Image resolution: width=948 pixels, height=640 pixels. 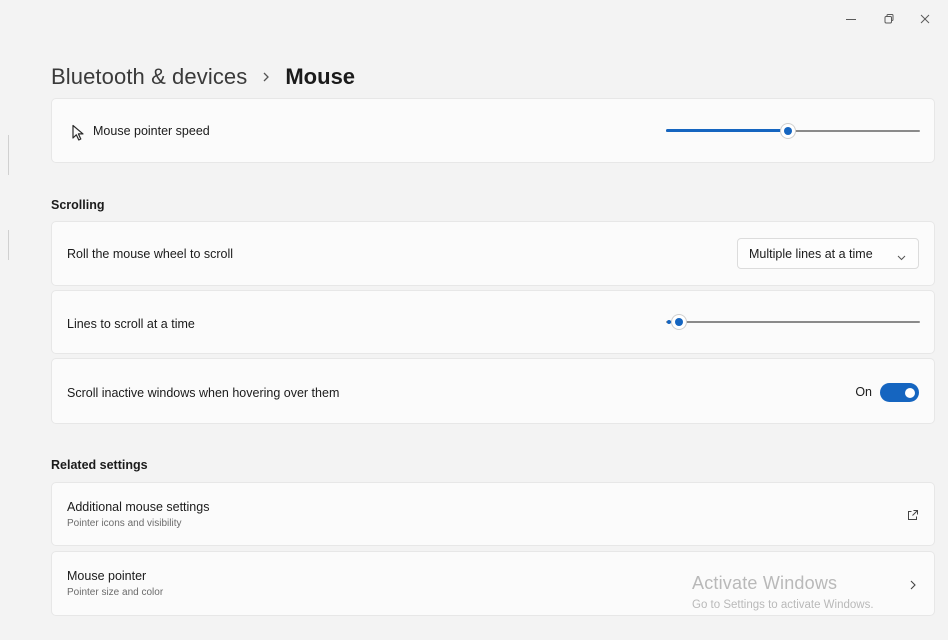 I want to click on wheel-scroll-label: Roll the mouse wheel to scroll, so click(x=150, y=254).